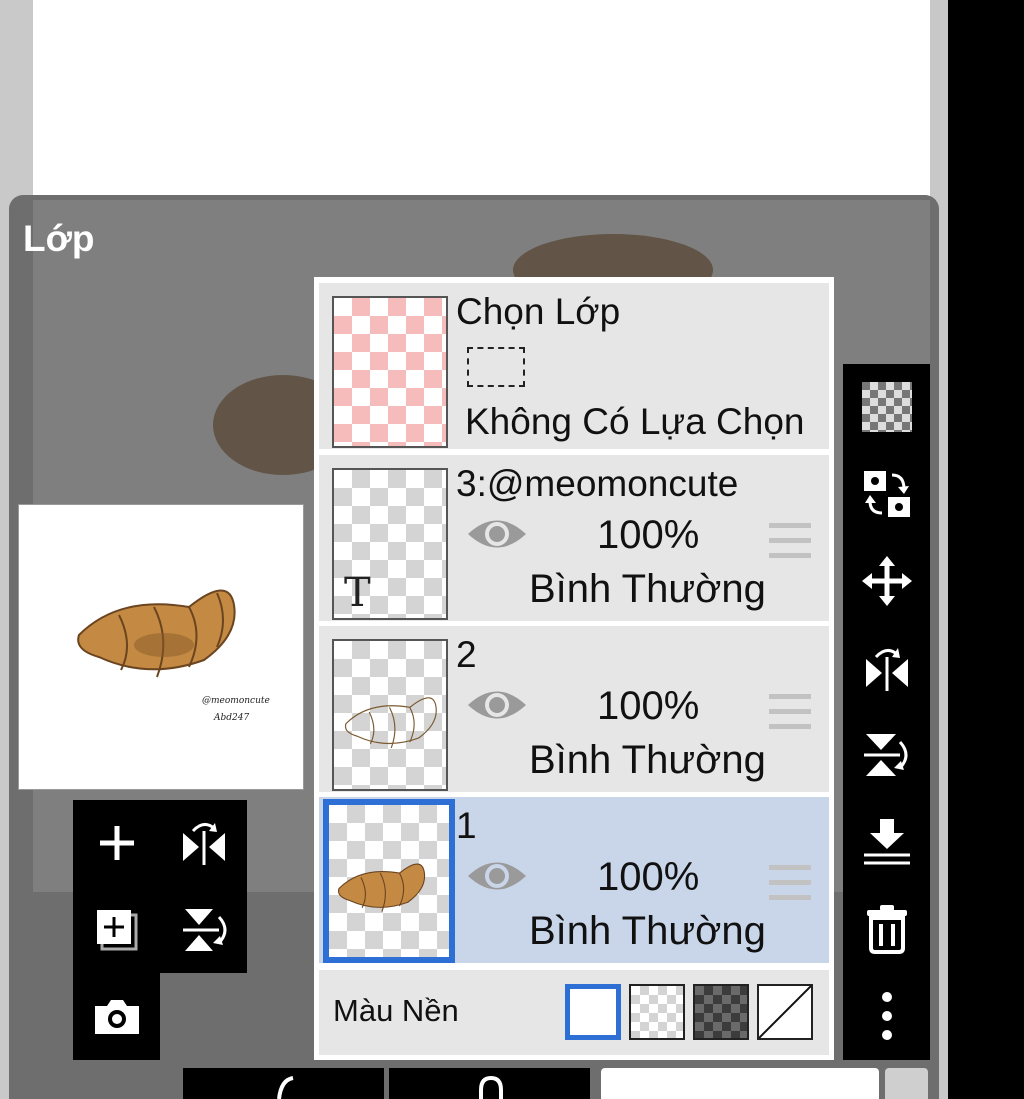 Image resolution: width=1024 pixels, height=1099 pixels. I want to click on flip-vertical-button, so click(886, 755).